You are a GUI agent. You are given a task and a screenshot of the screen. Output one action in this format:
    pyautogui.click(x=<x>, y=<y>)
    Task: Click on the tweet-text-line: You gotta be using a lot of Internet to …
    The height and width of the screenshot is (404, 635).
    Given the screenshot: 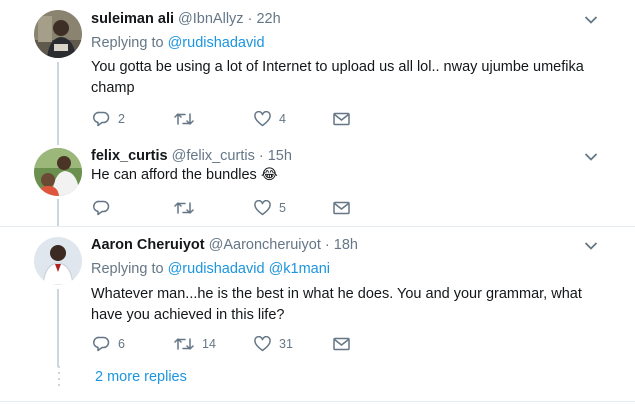 What is the action you would take?
    pyautogui.click(x=337, y=67)
    